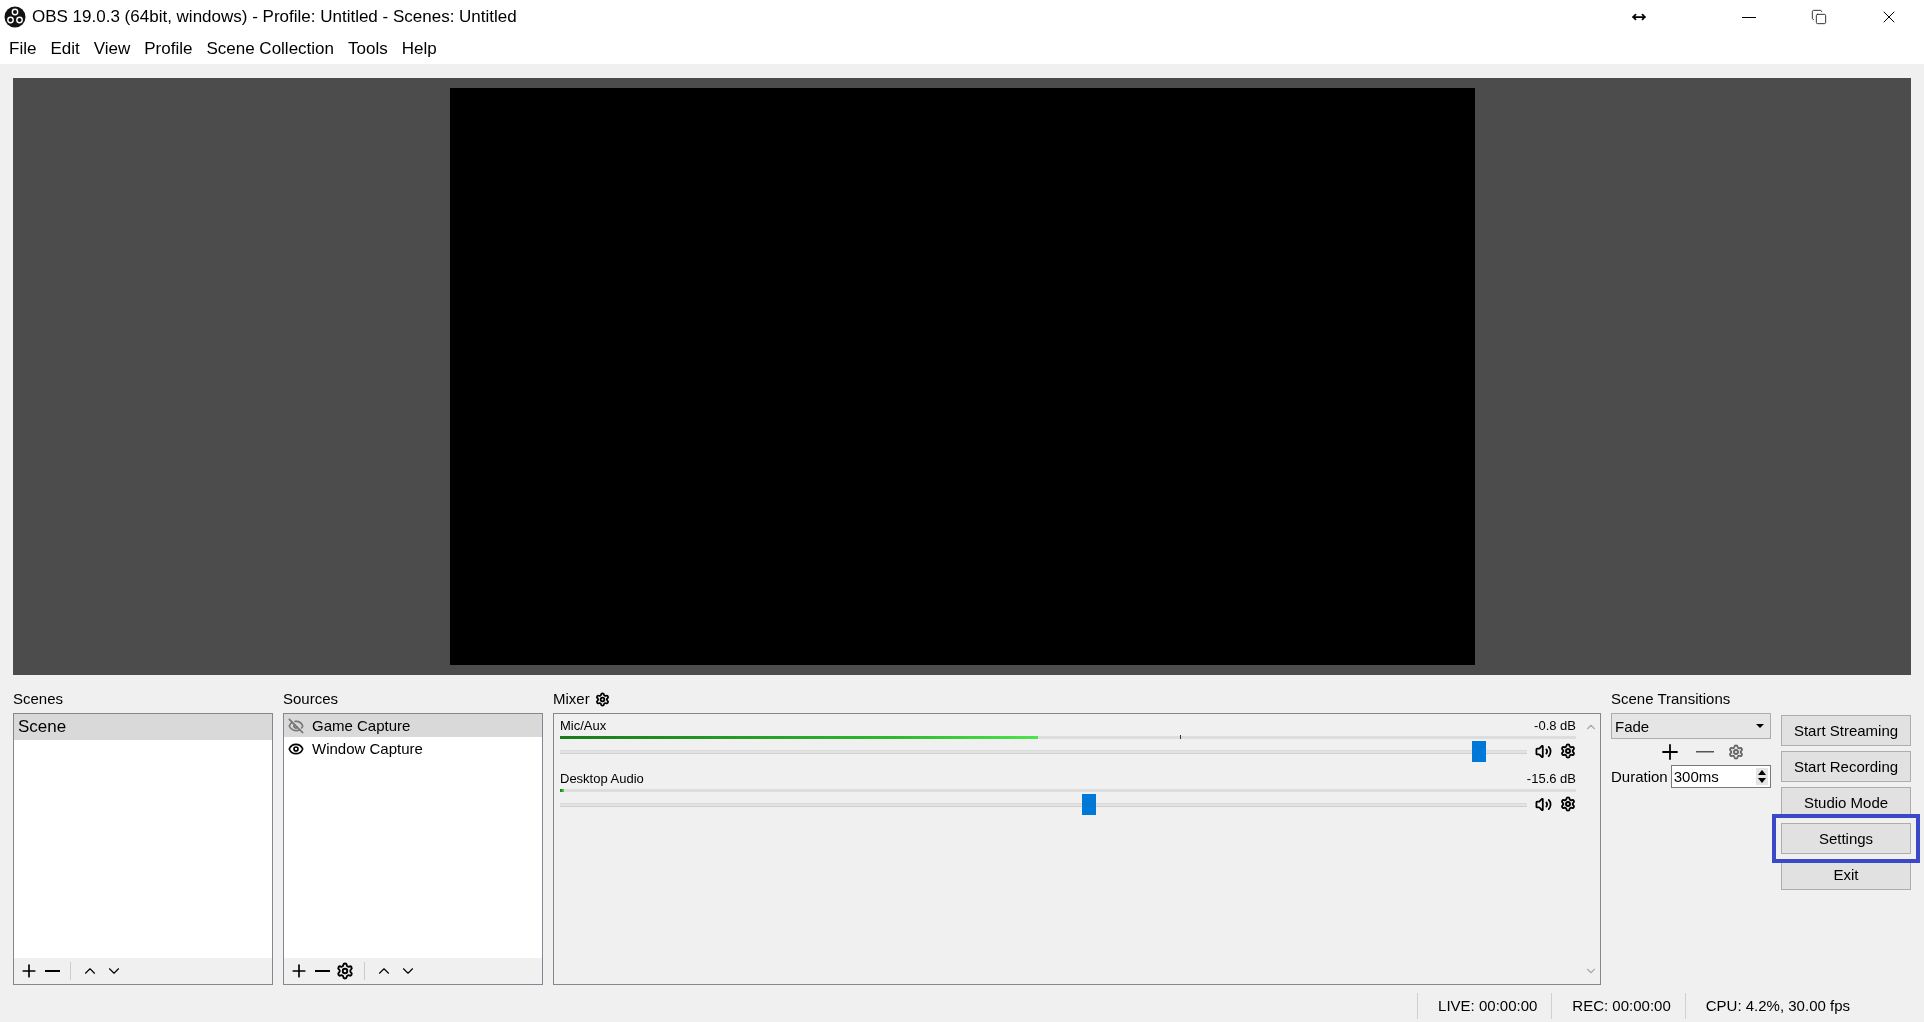  I want to click on transition-dropdown: Fade, so click(1691, 726).